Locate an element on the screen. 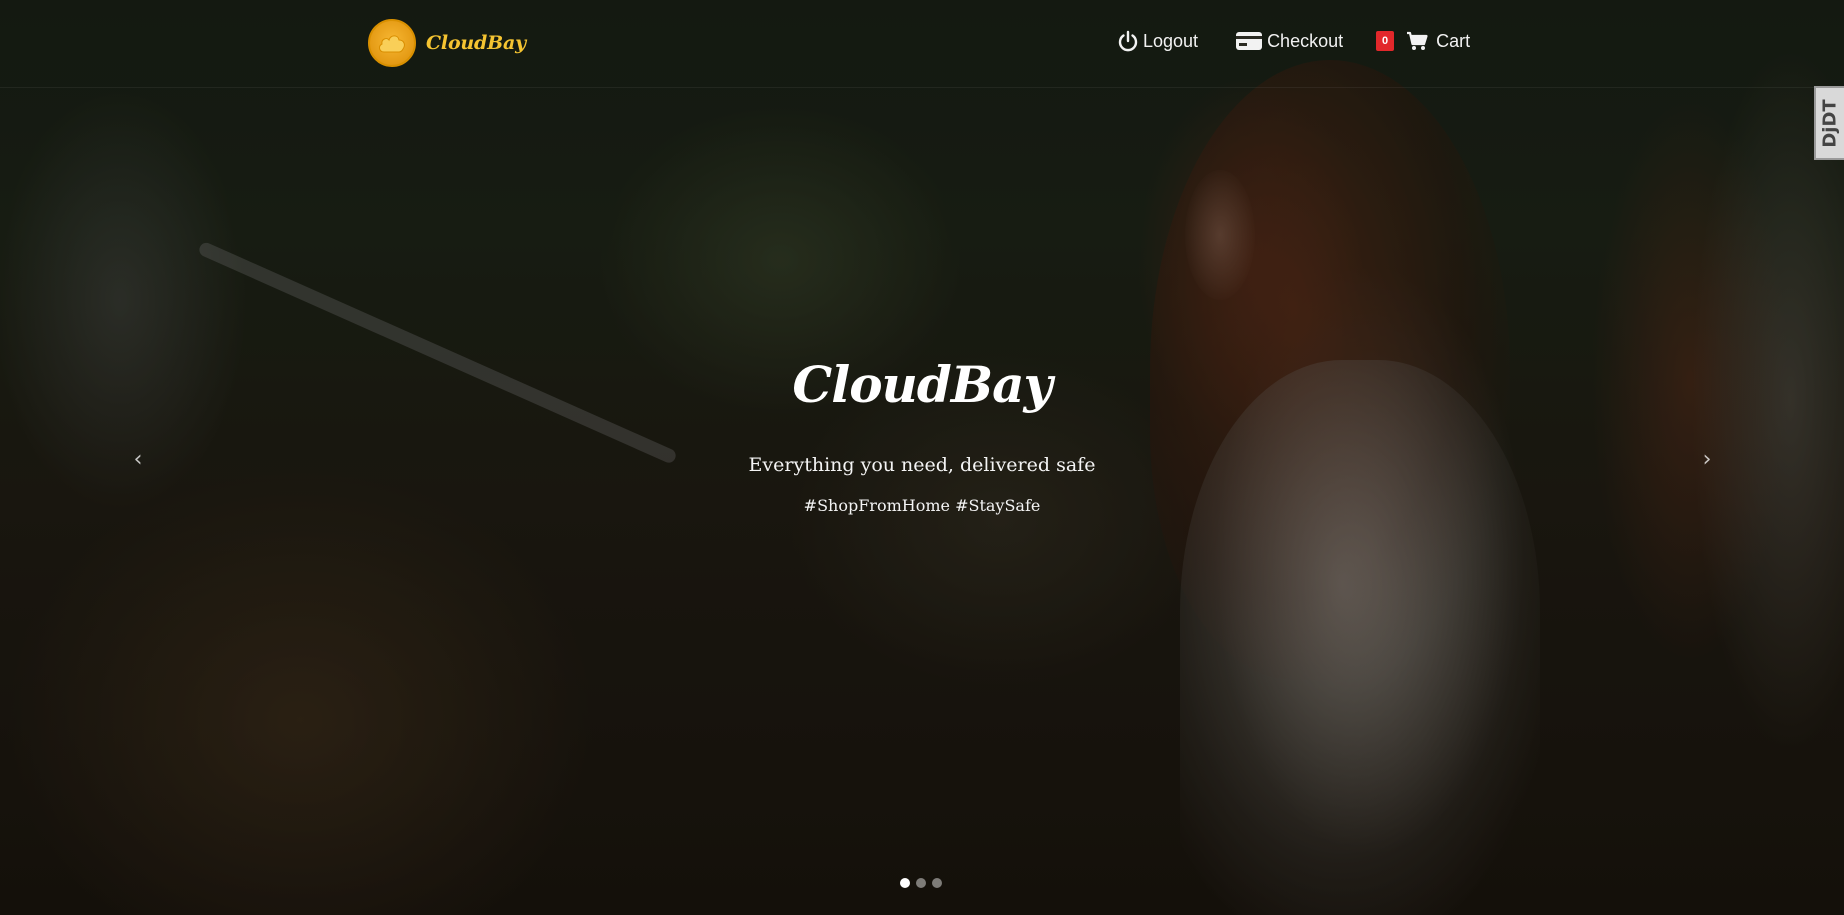  carousel-prev-button: ‹ is located at coordinates (138, 460).